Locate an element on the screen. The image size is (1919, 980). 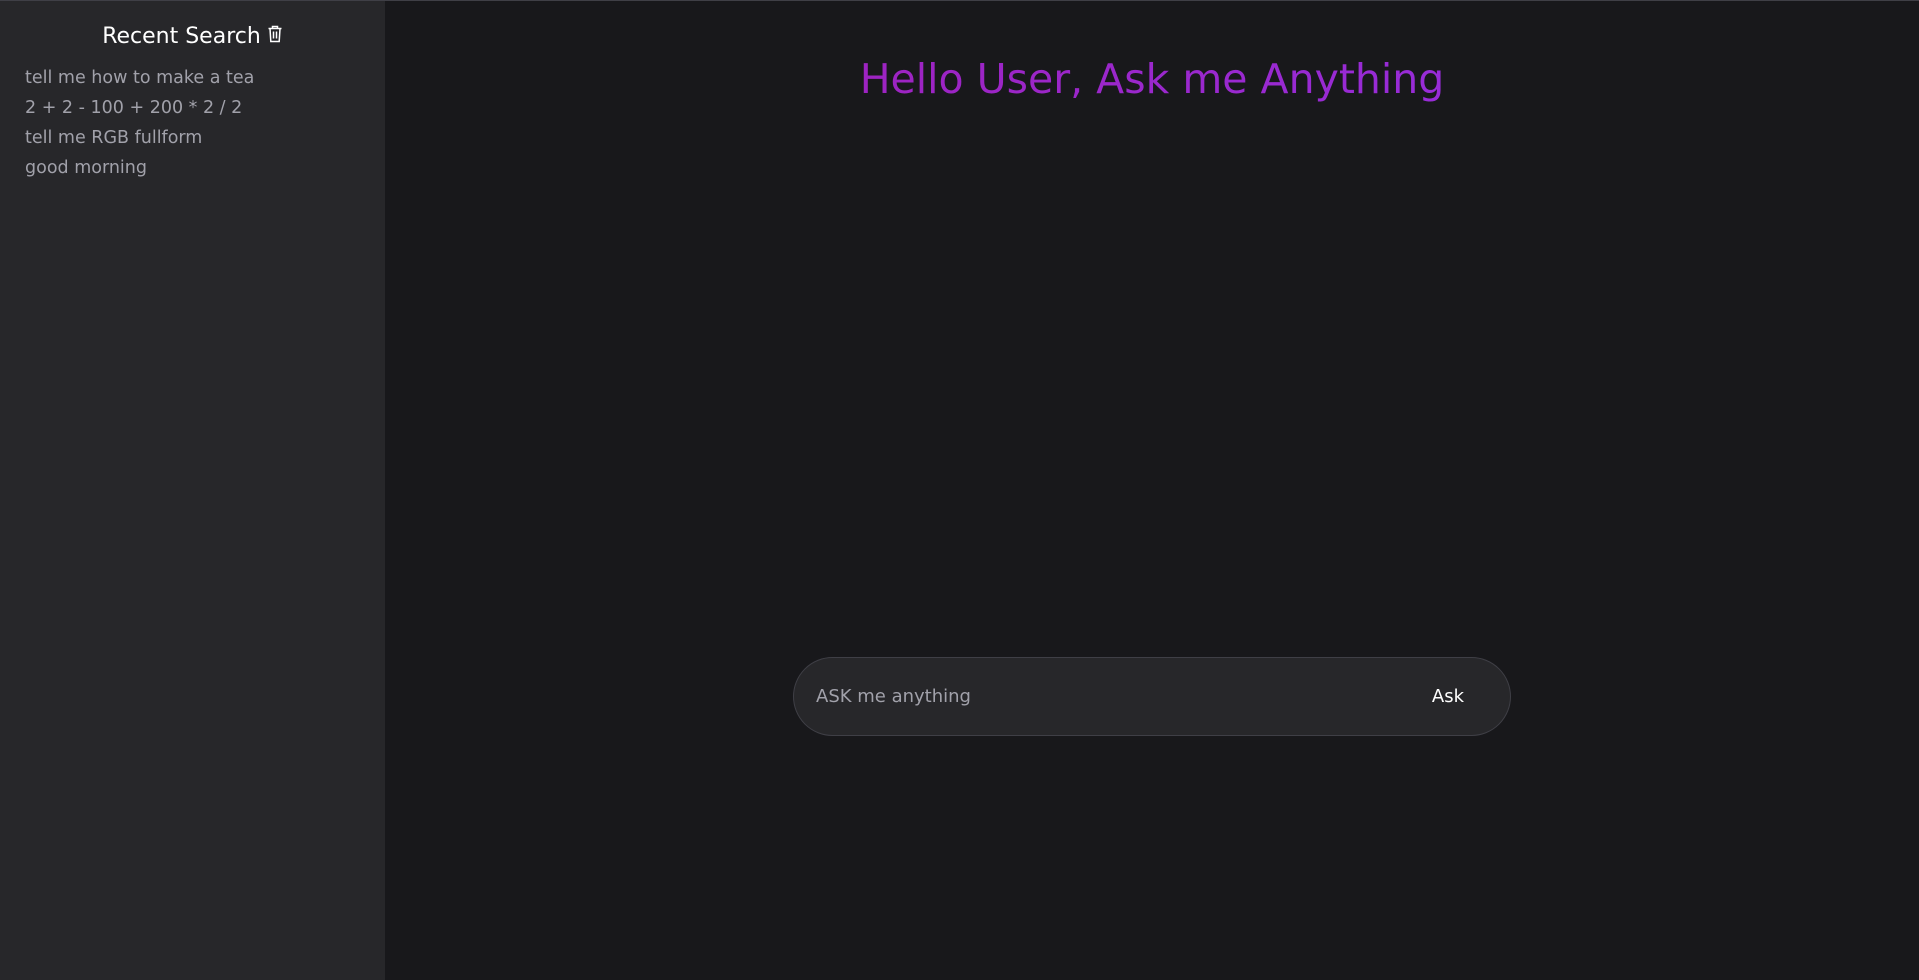
ask-button: Ask is located at coordinates (1448, 696).